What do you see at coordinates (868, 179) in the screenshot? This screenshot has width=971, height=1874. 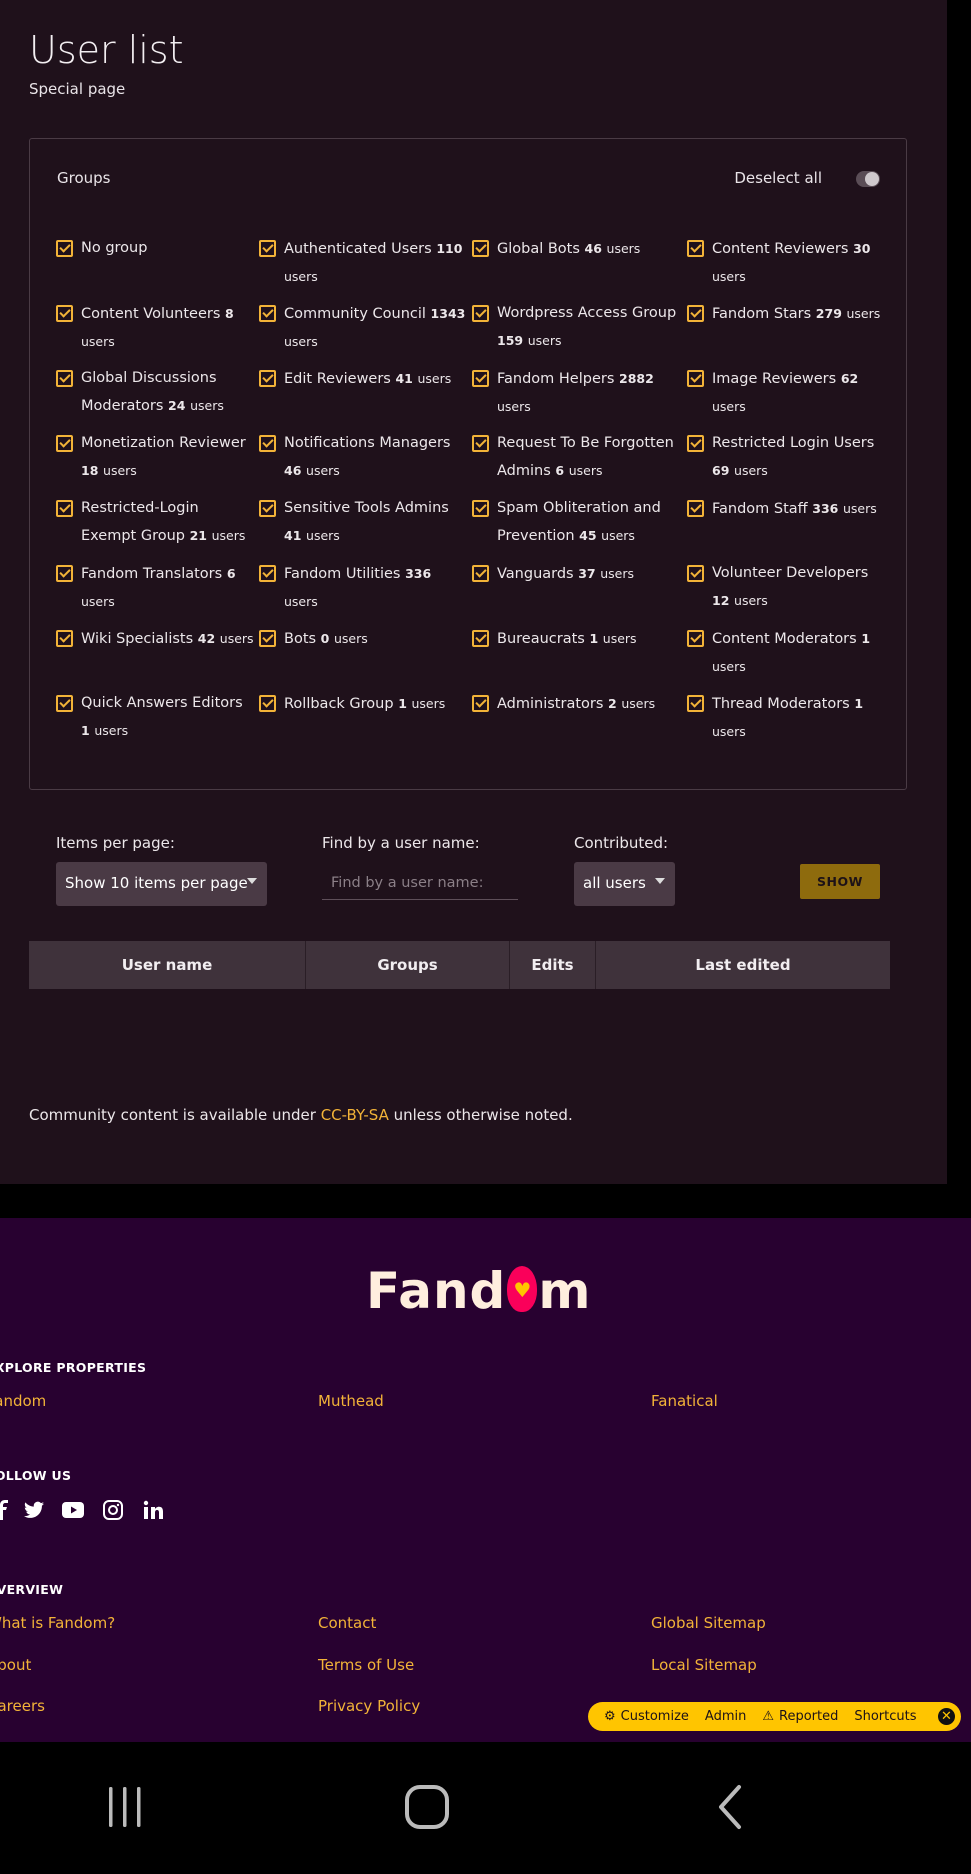 I see `deselect-all-toggle` at bounding box center [868, 179].